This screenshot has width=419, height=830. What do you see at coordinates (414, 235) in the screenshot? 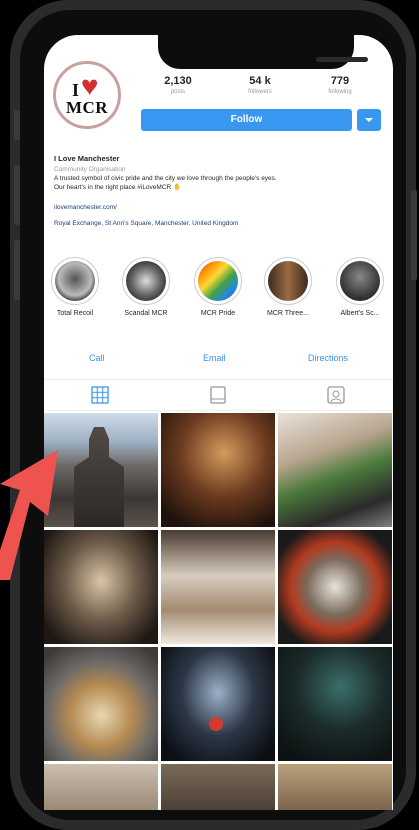
I see `power-button` at bounding box center [414, 235].